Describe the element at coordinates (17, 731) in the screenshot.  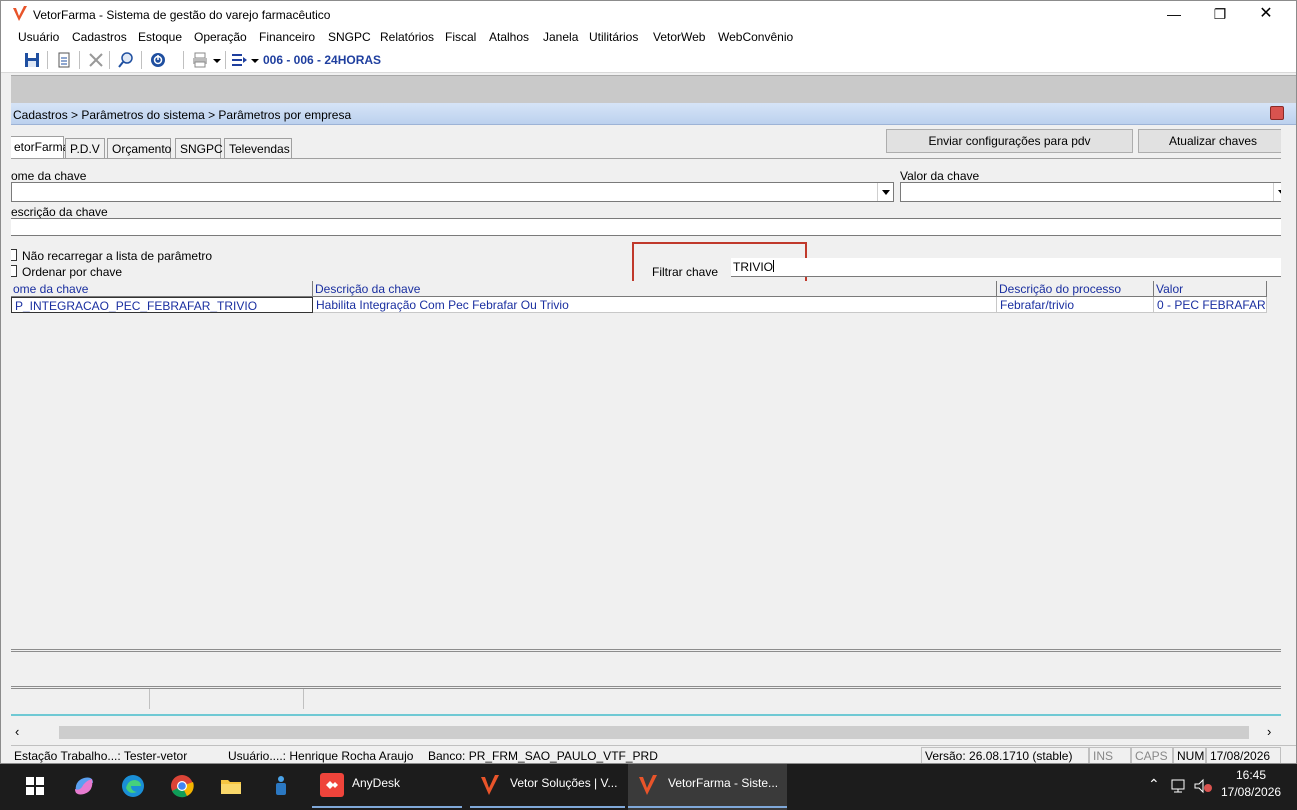
I see `chevron-left-icon: ‹` at that location.